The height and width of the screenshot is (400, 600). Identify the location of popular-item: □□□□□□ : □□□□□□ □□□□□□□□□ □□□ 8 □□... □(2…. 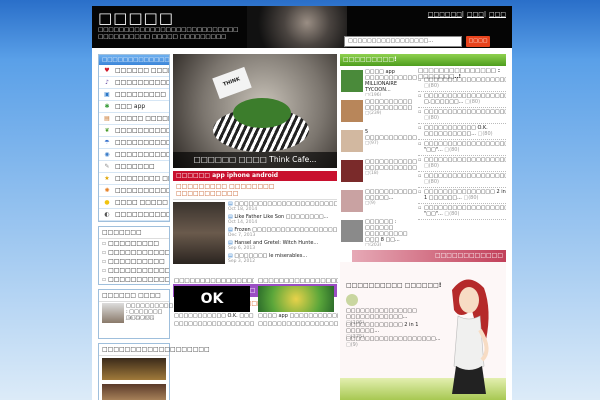
(378, 232).